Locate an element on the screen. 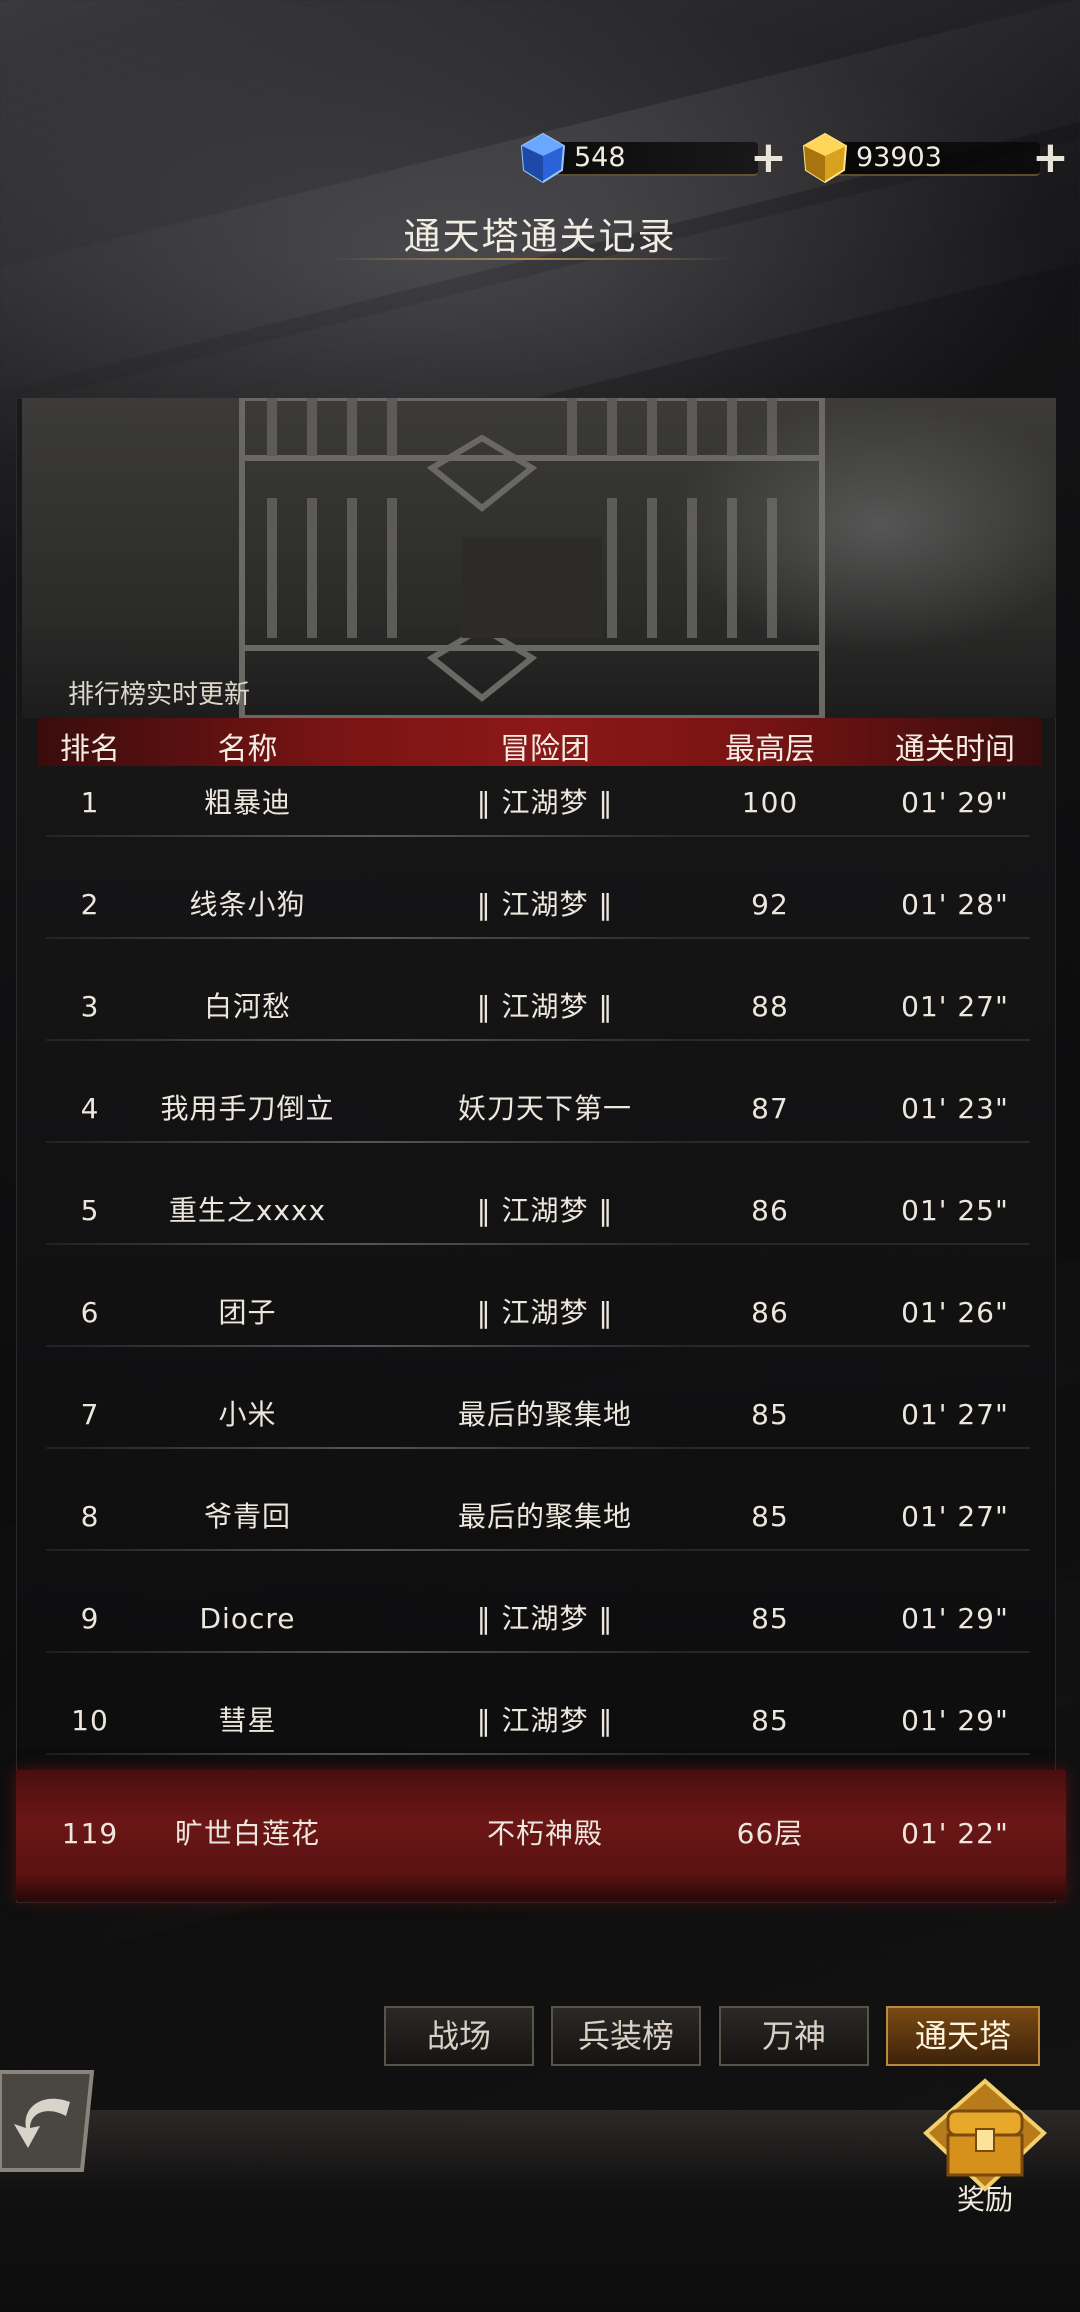  row-rank: 2 is located at coordinates (90, 904).